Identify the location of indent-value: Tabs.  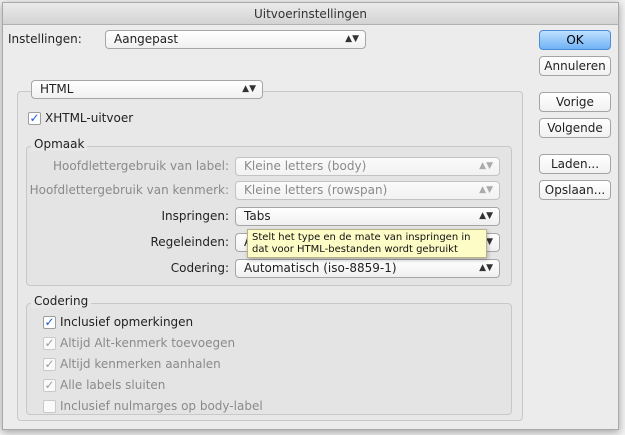
(257, 216).